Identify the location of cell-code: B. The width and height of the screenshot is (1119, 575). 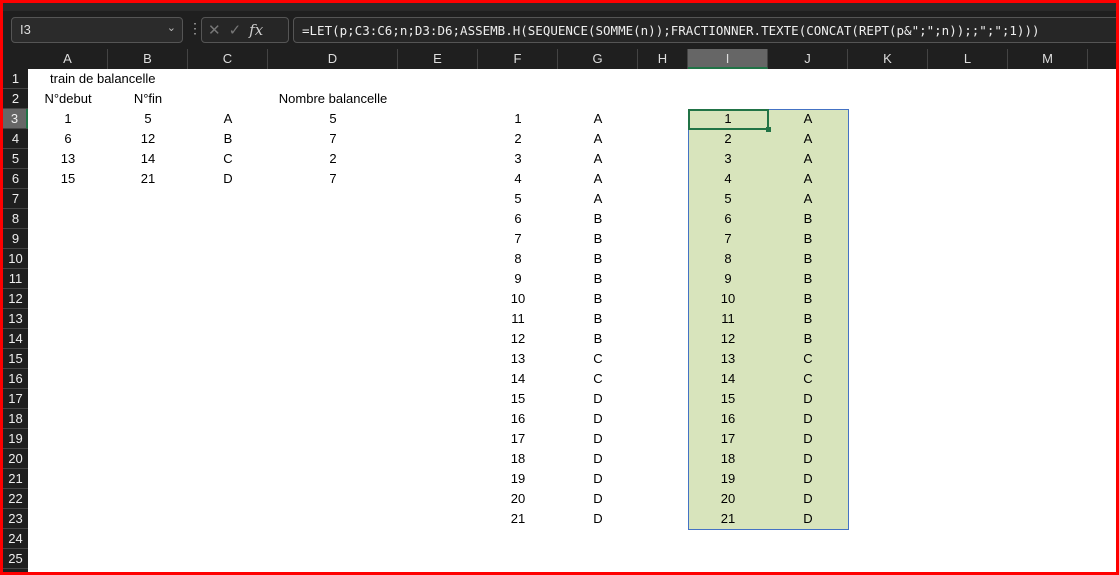
(228, 139).